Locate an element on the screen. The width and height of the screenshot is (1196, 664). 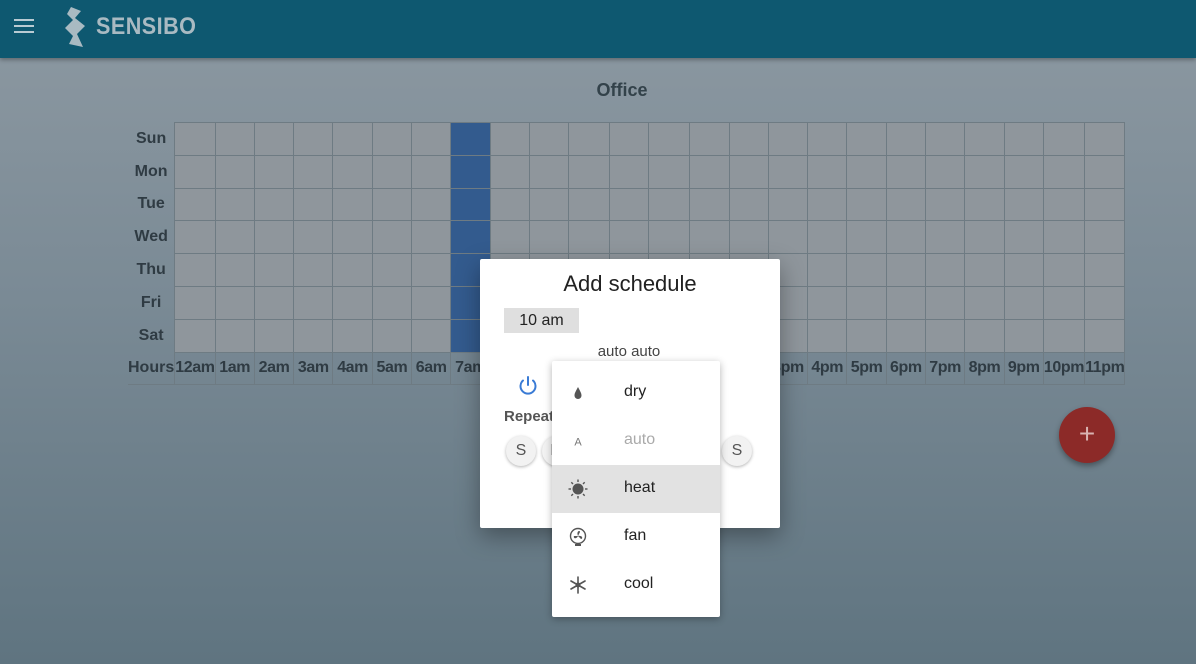
mode-option-auto: Aauto is located at coordinates (636, 441).